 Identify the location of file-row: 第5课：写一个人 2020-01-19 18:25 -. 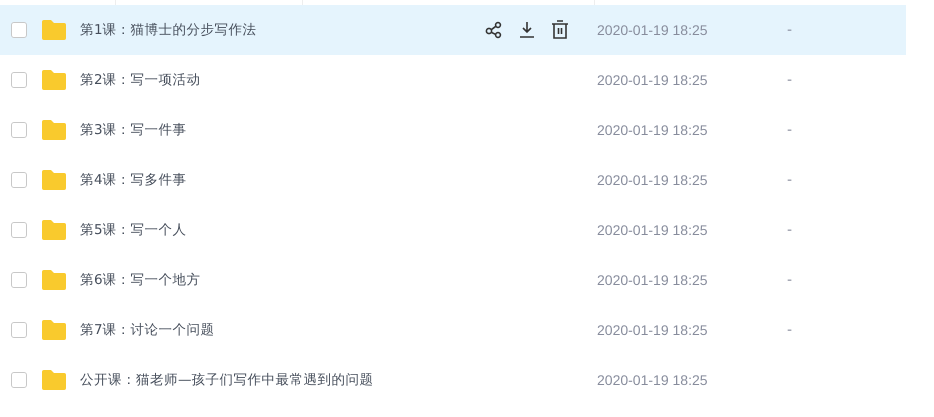
(453, 230).